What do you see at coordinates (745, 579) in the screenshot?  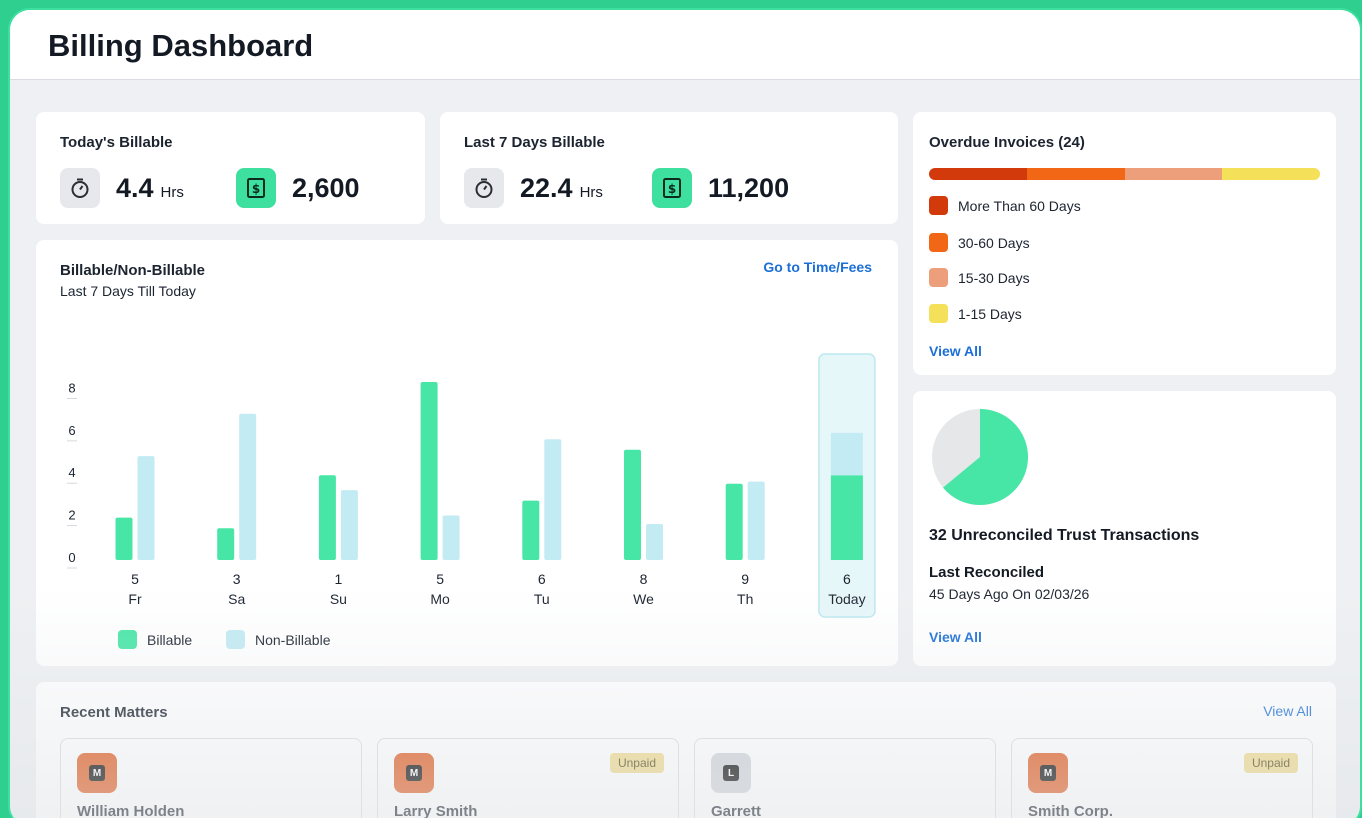 I see `x-count-label: 9` at bounding box center [745, 579].